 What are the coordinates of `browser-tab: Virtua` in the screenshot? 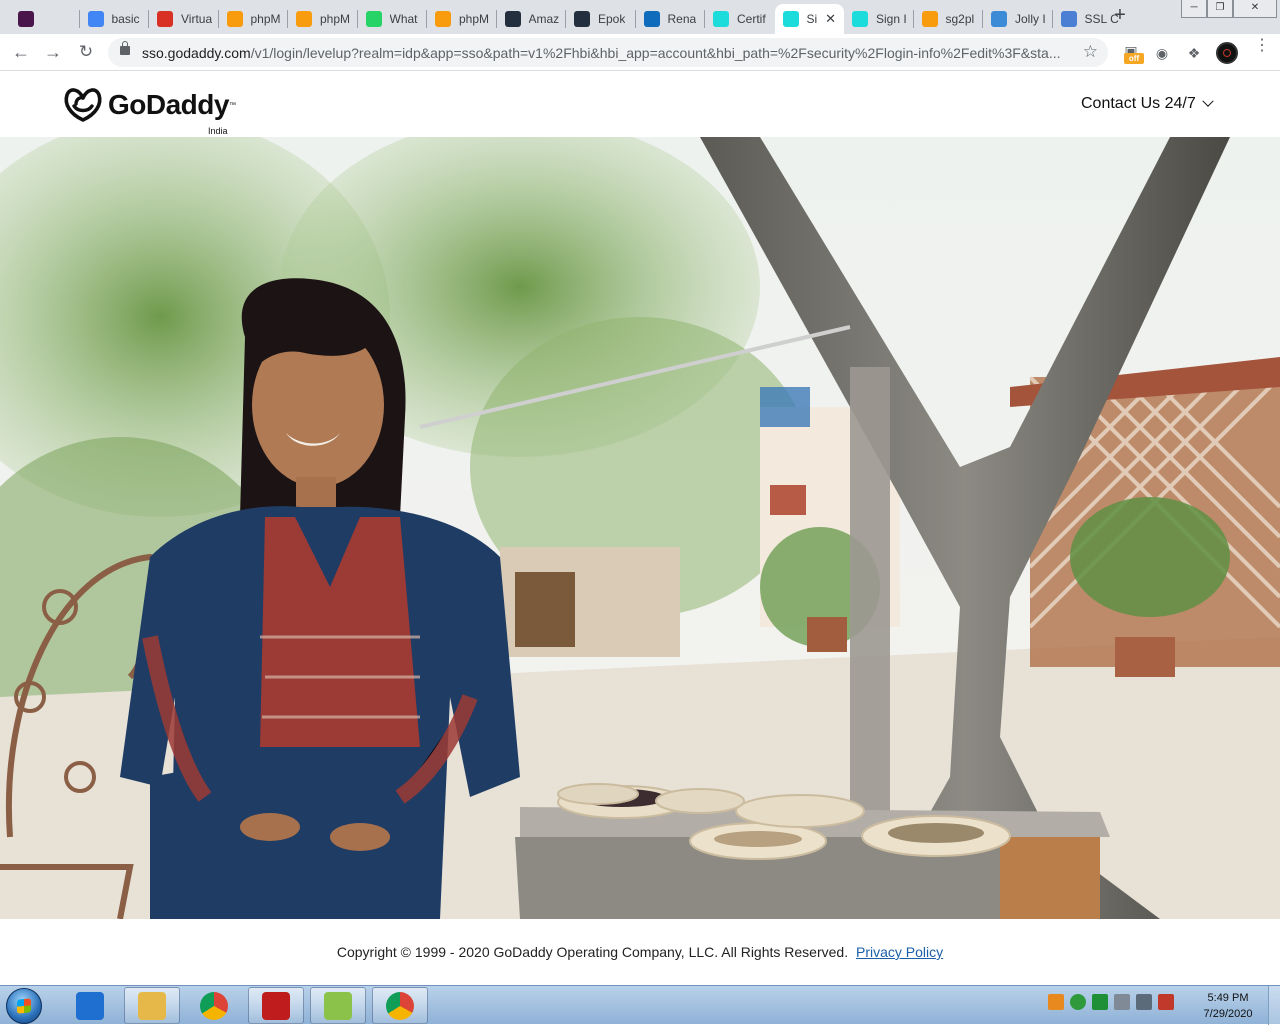 It's located at (184, 19).